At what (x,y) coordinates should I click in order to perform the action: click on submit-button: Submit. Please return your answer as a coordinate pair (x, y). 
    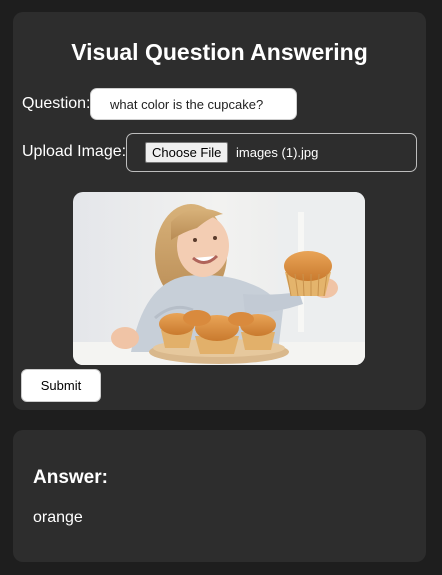
    Looking at the image, I should click on (61, 385).